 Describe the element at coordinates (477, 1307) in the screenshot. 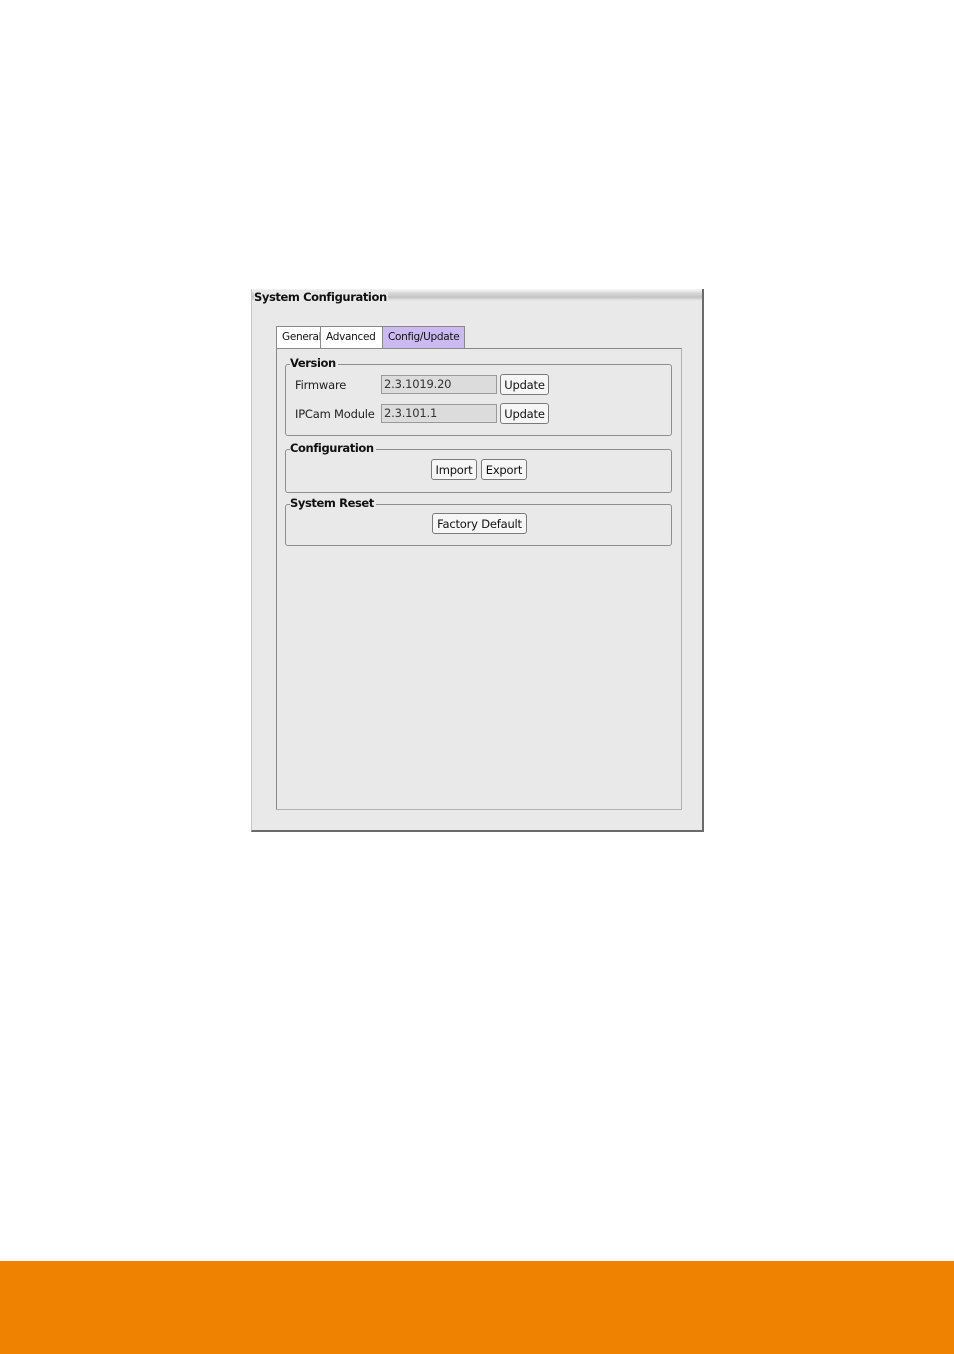

I see `footer-bar` at that location.